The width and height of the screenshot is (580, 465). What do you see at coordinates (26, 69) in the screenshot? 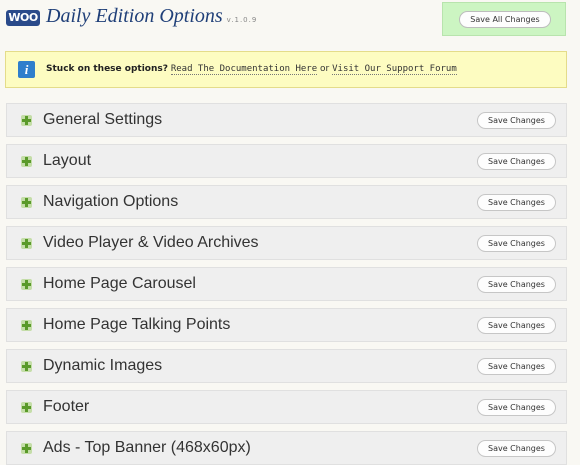
I see `info-icon: i` at bounding box center [26, 69].